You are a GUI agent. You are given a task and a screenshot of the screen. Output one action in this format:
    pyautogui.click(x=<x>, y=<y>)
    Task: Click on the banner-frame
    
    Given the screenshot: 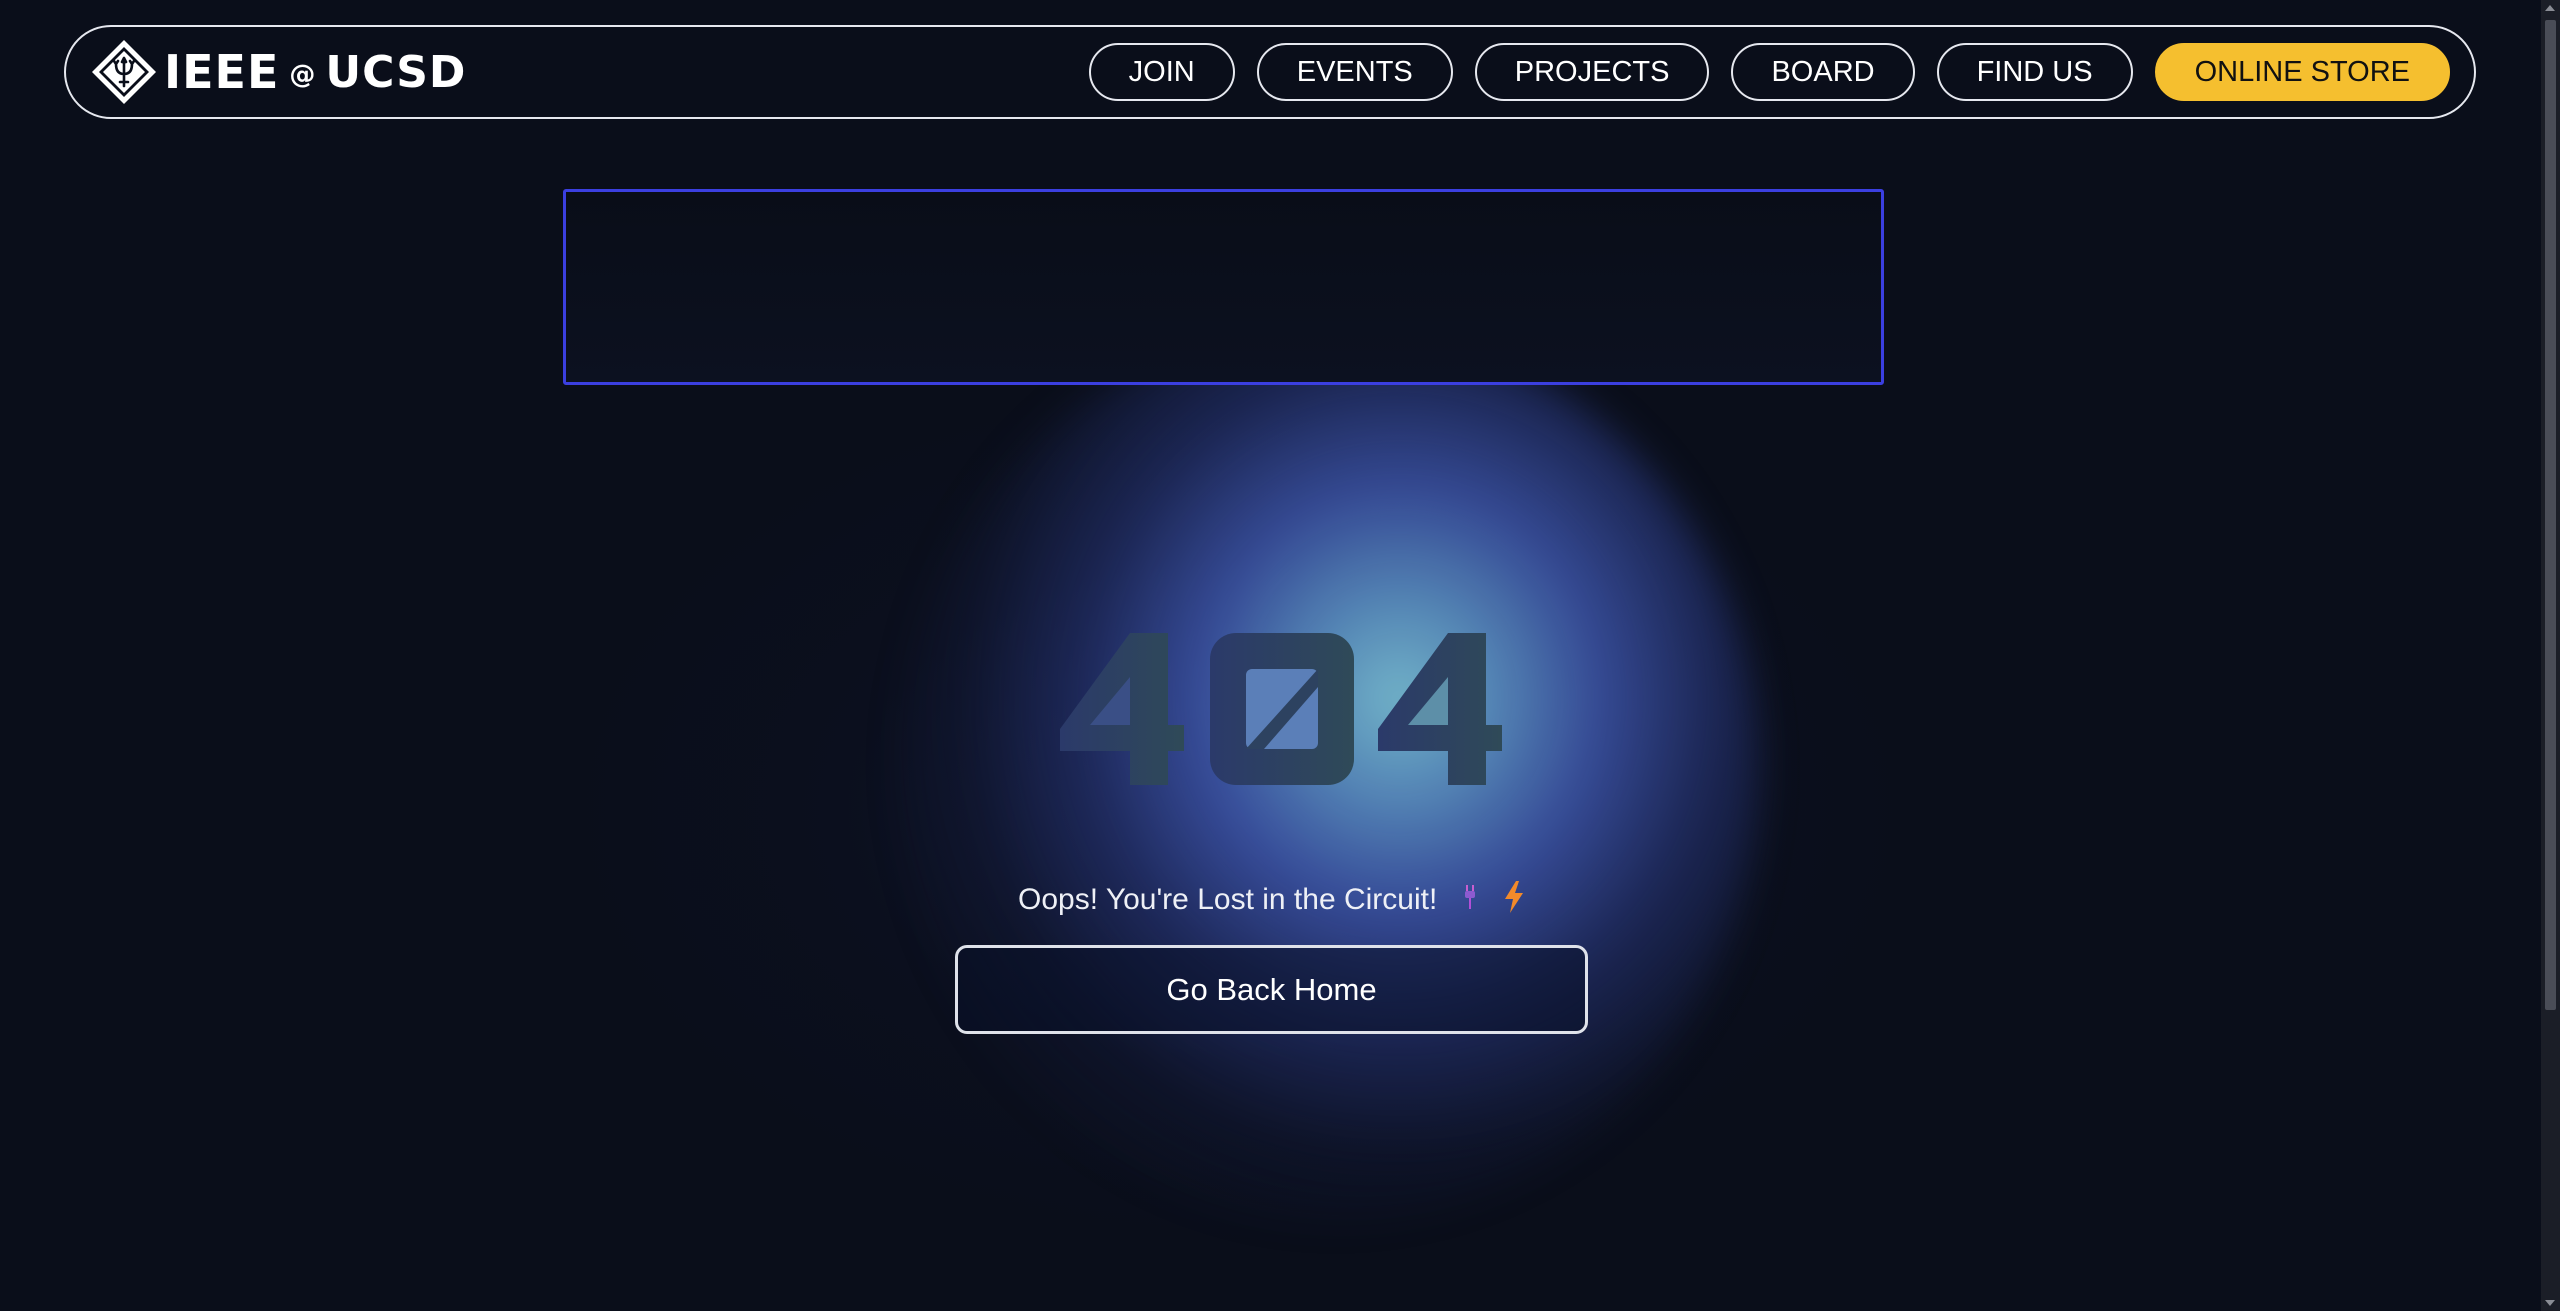 What is the action you would take?
    pyautogui.click(x=1223, y=287)
    